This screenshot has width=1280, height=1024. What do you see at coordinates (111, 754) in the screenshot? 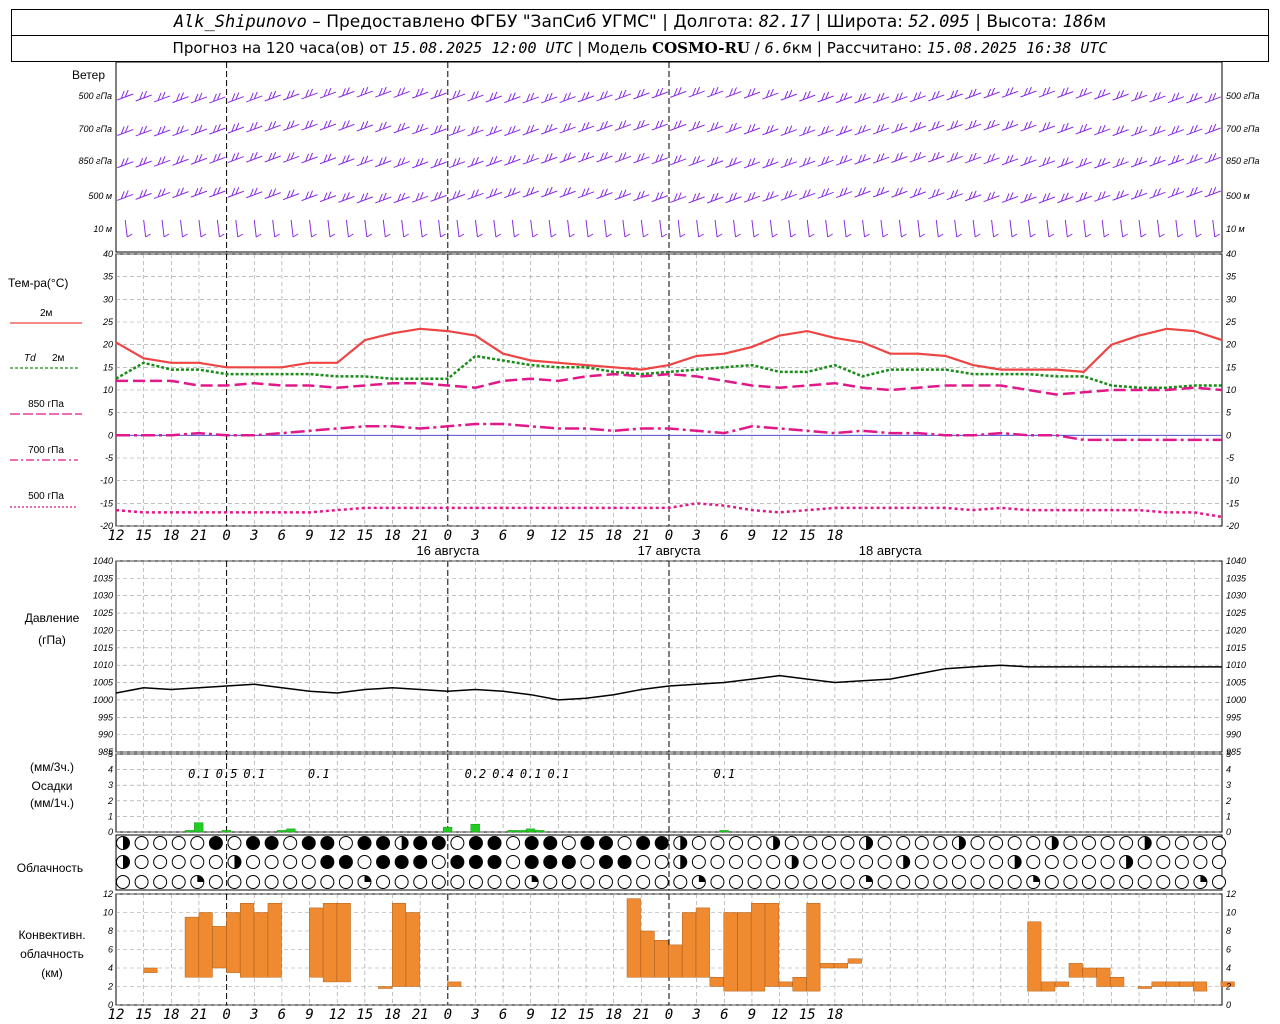
I see `precip-tick-left: 5` at bounding box center [111, 754].